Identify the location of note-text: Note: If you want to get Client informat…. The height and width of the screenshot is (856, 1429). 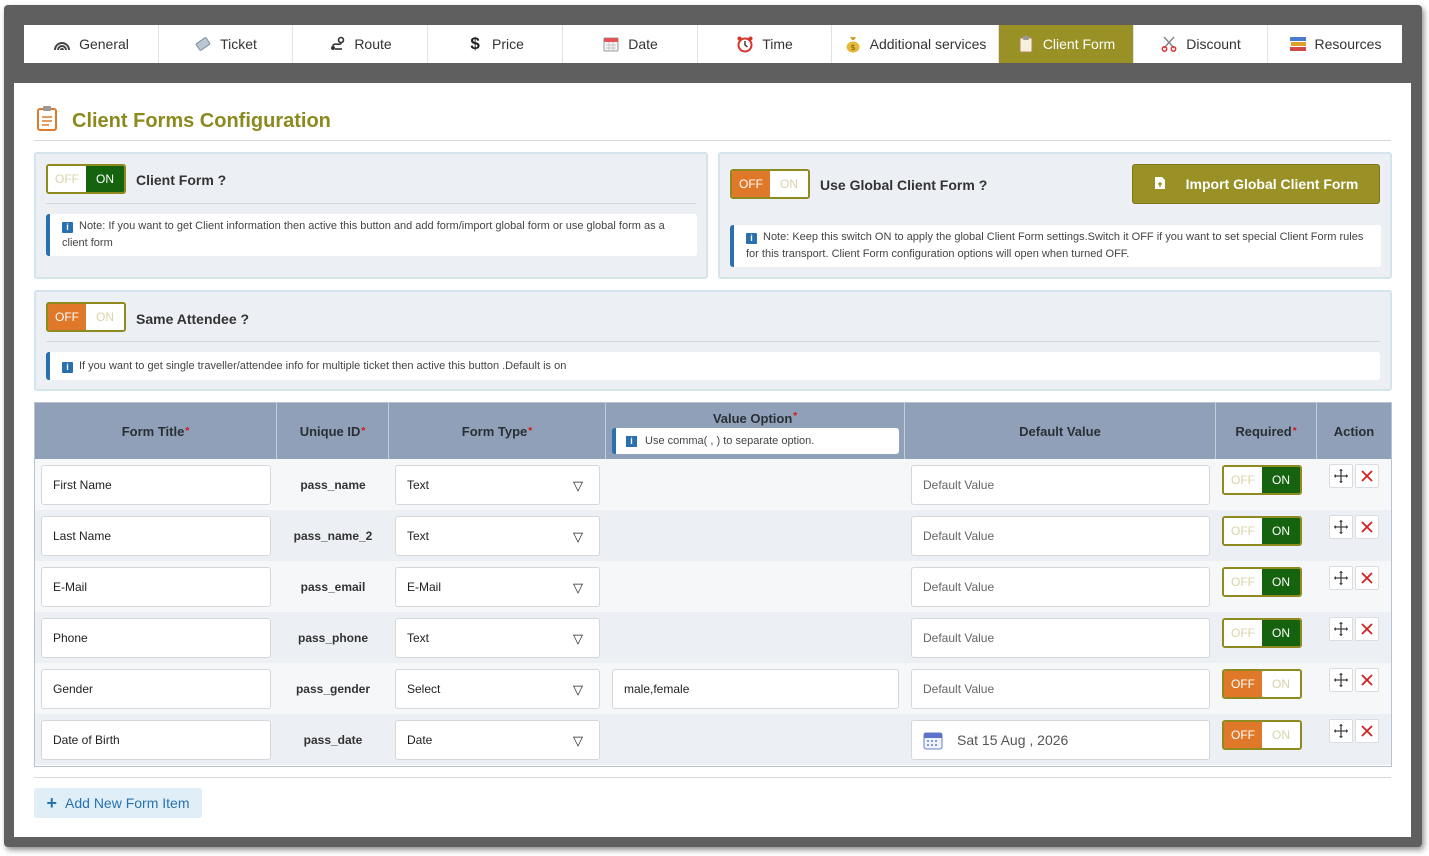
(363, 234).